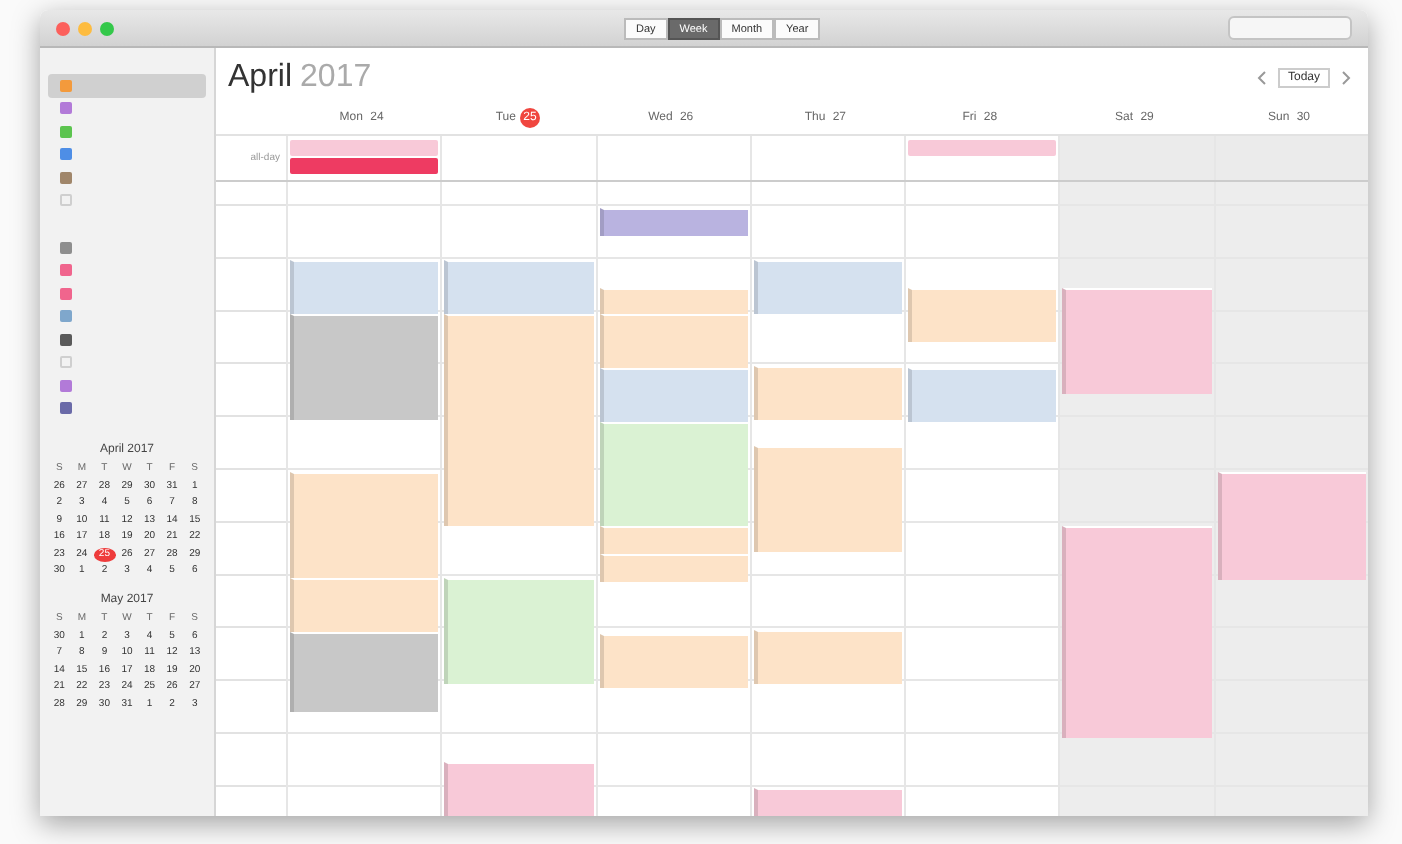  I want to click on minimize-button, so click(85, 28).